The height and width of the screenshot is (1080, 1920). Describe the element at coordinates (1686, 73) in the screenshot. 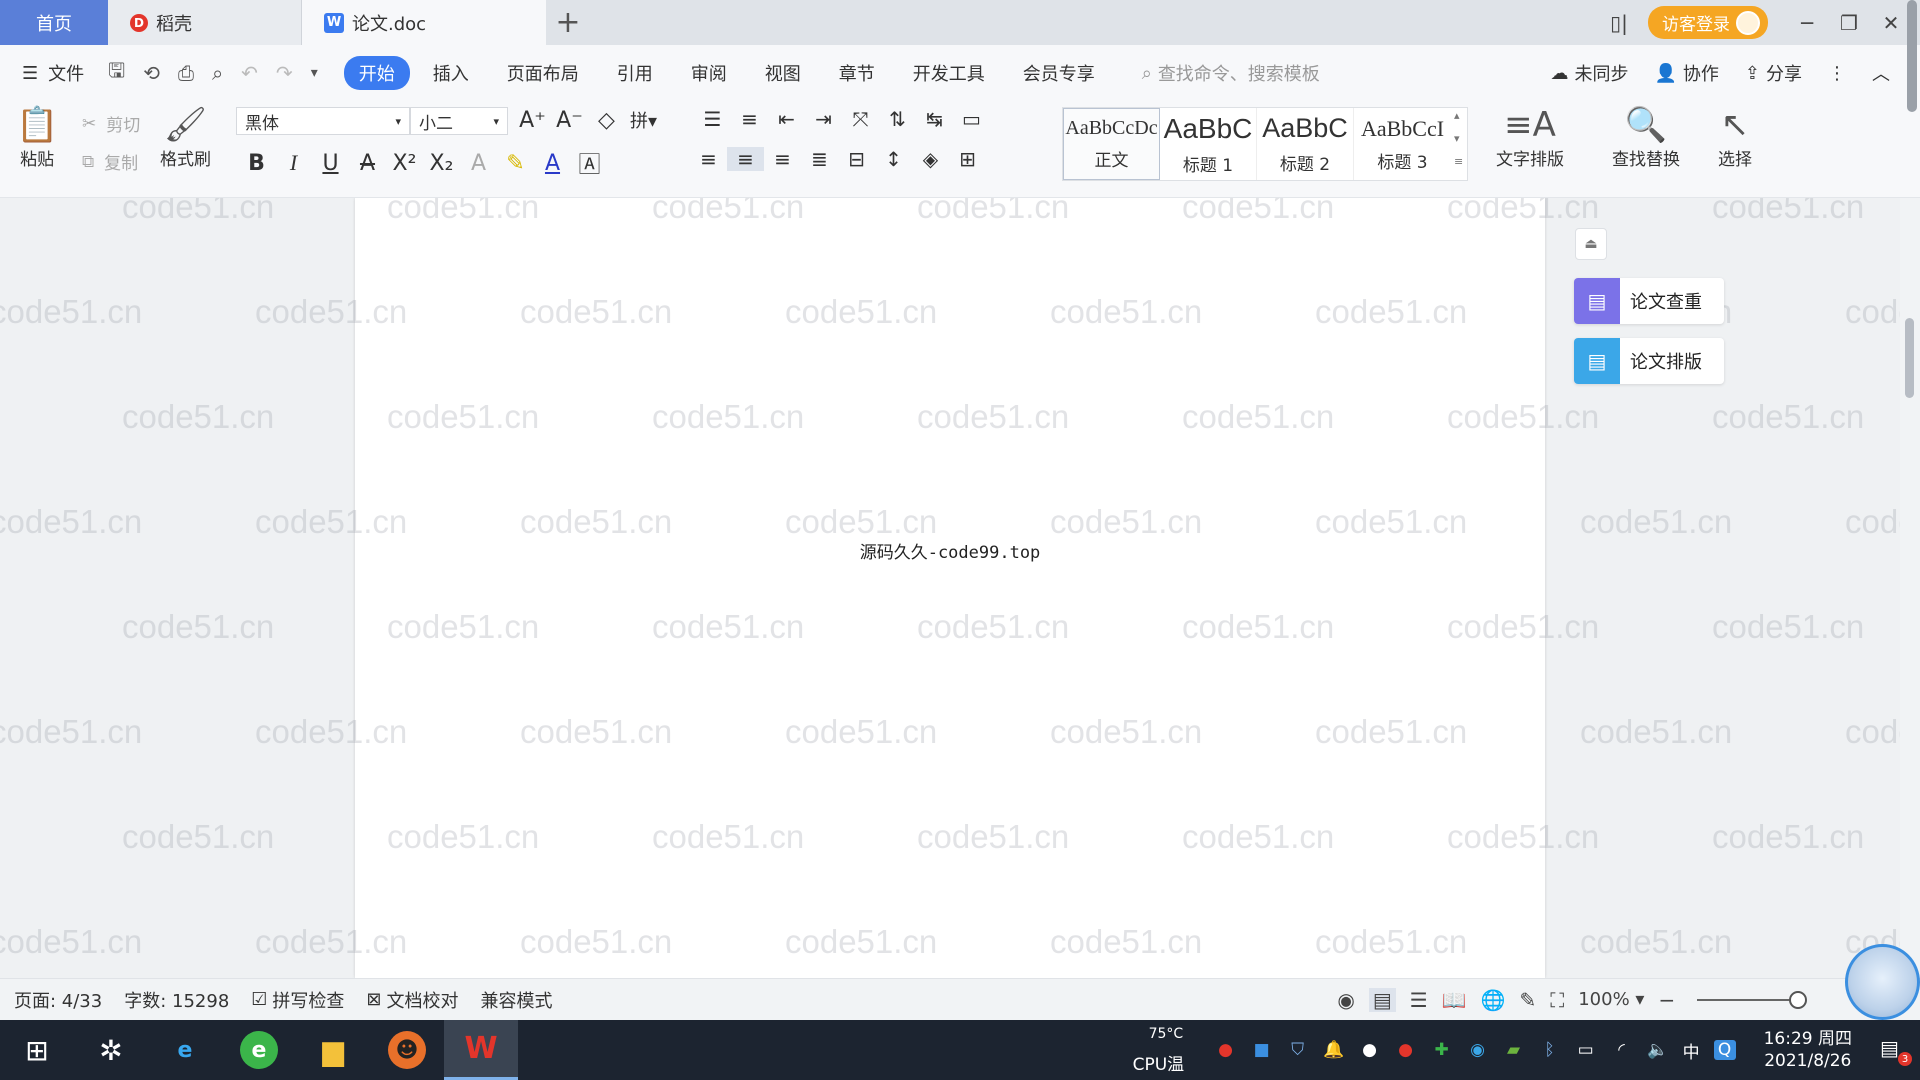

I see `collaborate-button: 👤 协作` at that location.